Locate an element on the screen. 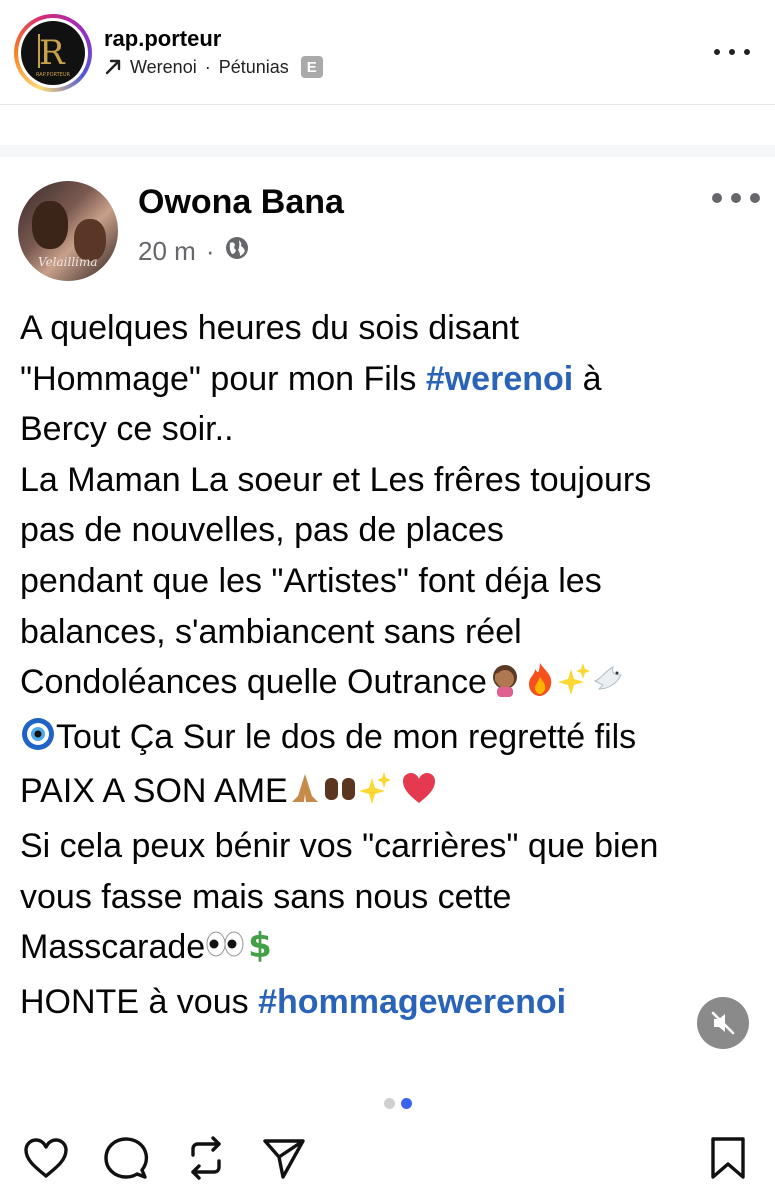  text-line: pendant que les "Artistes" font déja les is located at coordinates (311, 580).